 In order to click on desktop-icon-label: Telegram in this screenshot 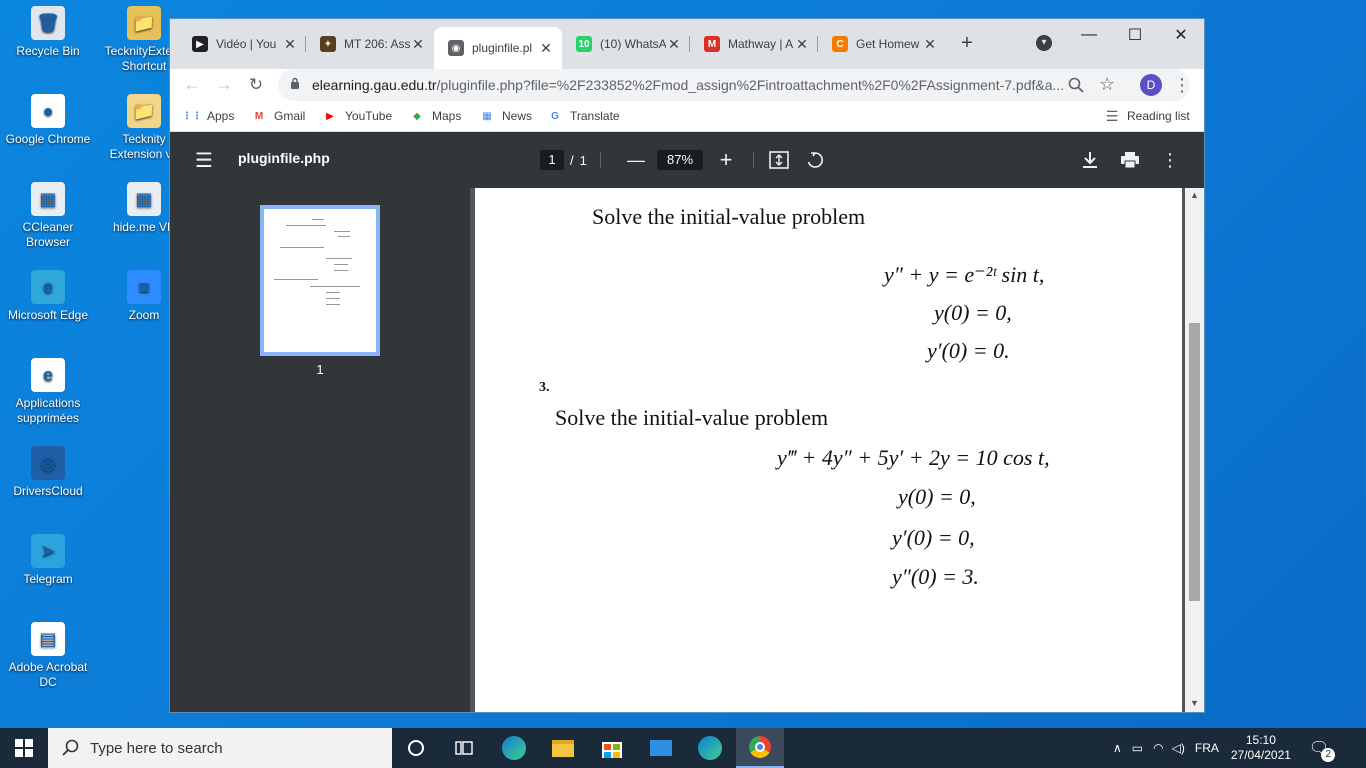, I will do `click(48, 579)`.